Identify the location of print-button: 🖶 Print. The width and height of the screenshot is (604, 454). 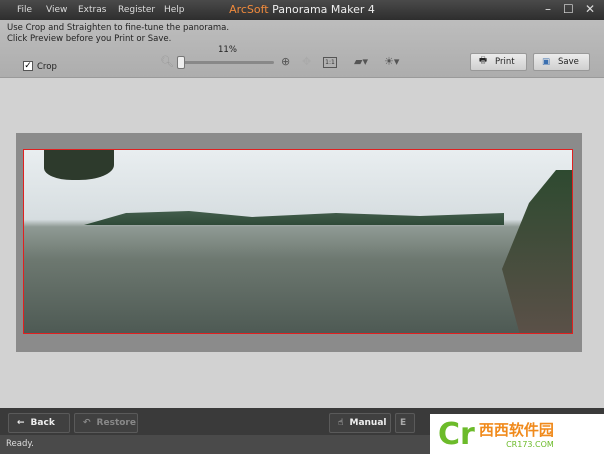
(498, 62).